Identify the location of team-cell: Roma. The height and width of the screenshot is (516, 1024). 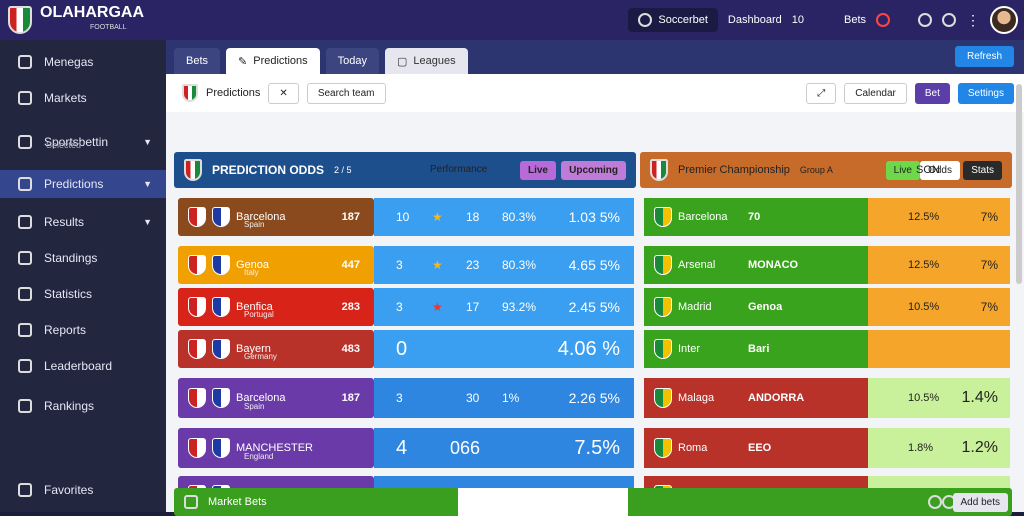
(675, 448).